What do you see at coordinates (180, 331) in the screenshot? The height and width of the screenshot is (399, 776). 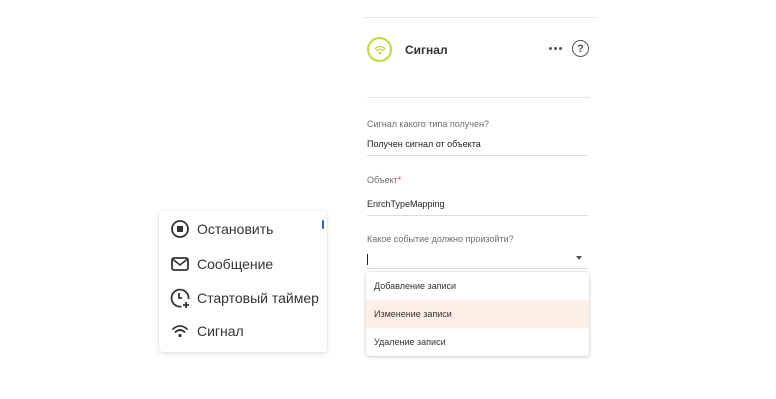 I see `wifi-signal-icon` at bounding box center [180, 331].